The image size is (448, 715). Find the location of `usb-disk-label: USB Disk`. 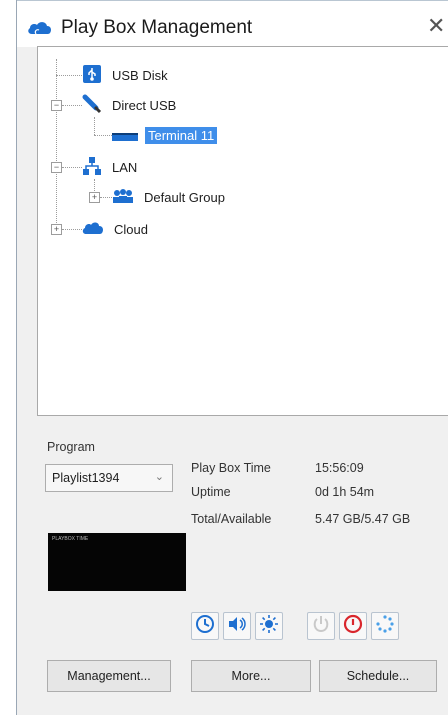

usb-disk-label: USB Disk is located at coordinates (140, 75).